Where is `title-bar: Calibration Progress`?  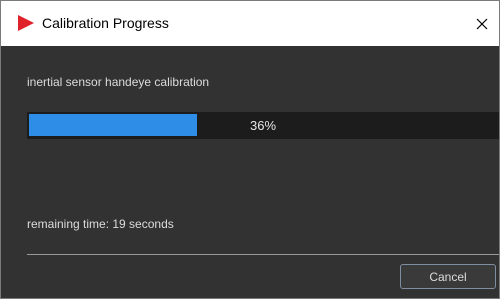
title-bar: Calibration Progress is located at coordinates (250, 23).